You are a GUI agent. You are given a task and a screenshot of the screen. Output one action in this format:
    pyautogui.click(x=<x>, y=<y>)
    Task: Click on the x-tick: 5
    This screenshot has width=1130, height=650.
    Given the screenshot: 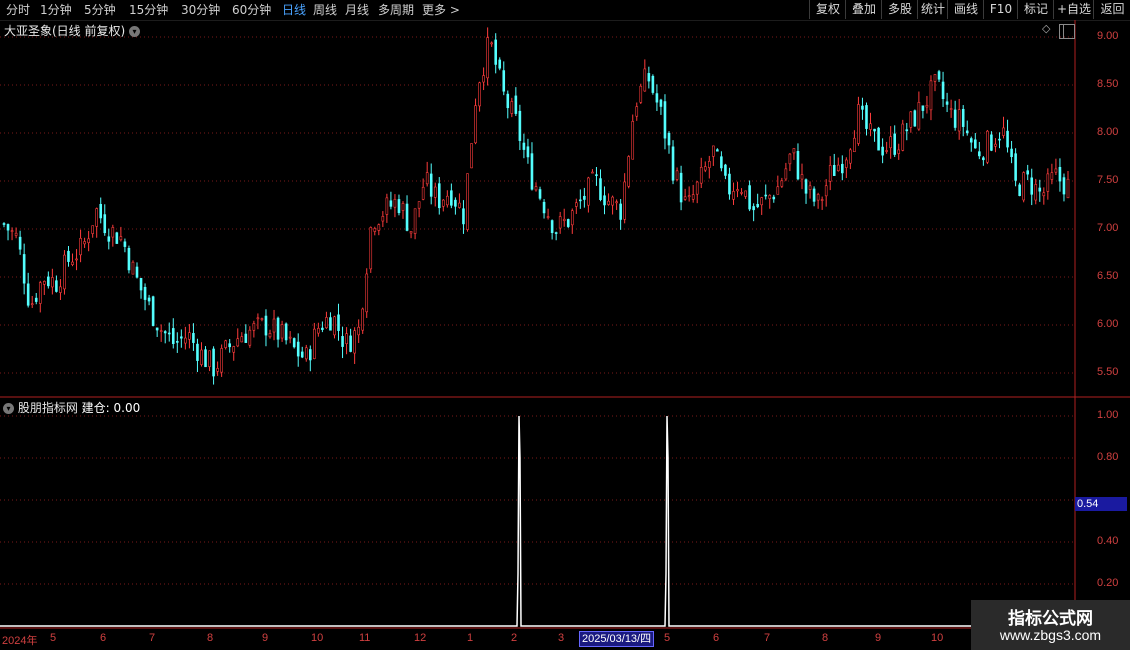 What is the action you would take?
    pyautogui.click(x=667, y=638)
    